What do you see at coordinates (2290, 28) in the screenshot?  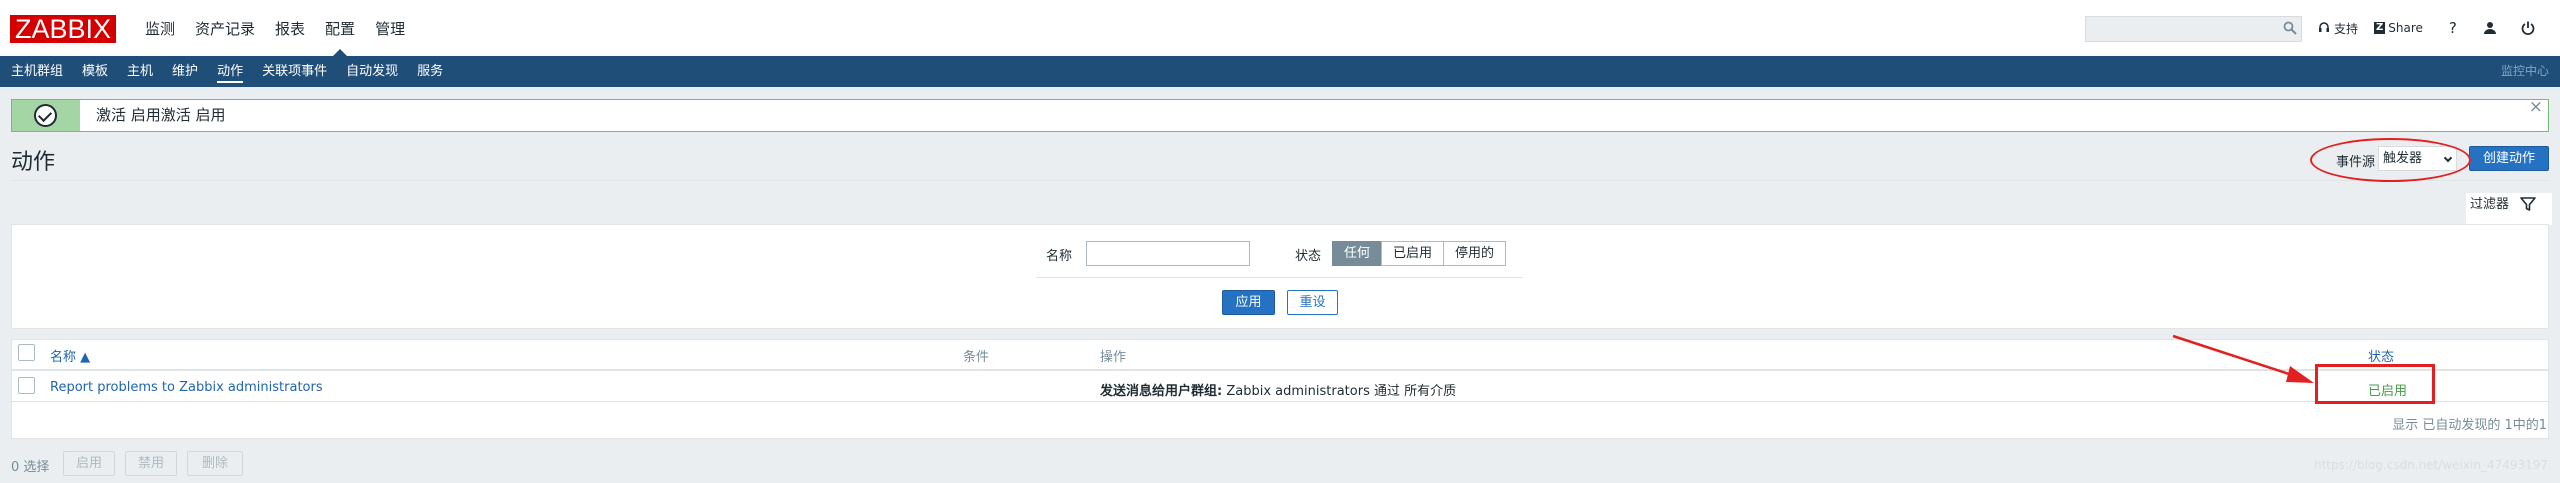 I see `search-icon` at bounding box center [2290, 28].